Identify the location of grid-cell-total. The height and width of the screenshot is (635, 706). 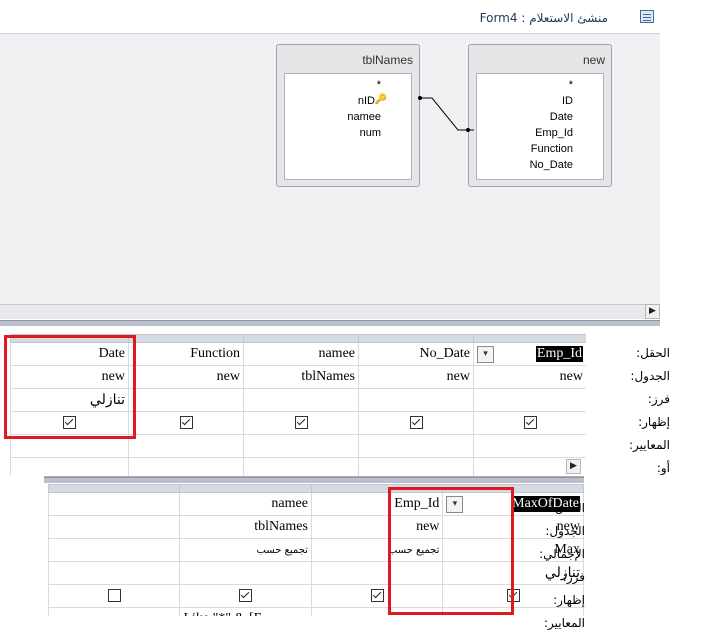
(114, 550).